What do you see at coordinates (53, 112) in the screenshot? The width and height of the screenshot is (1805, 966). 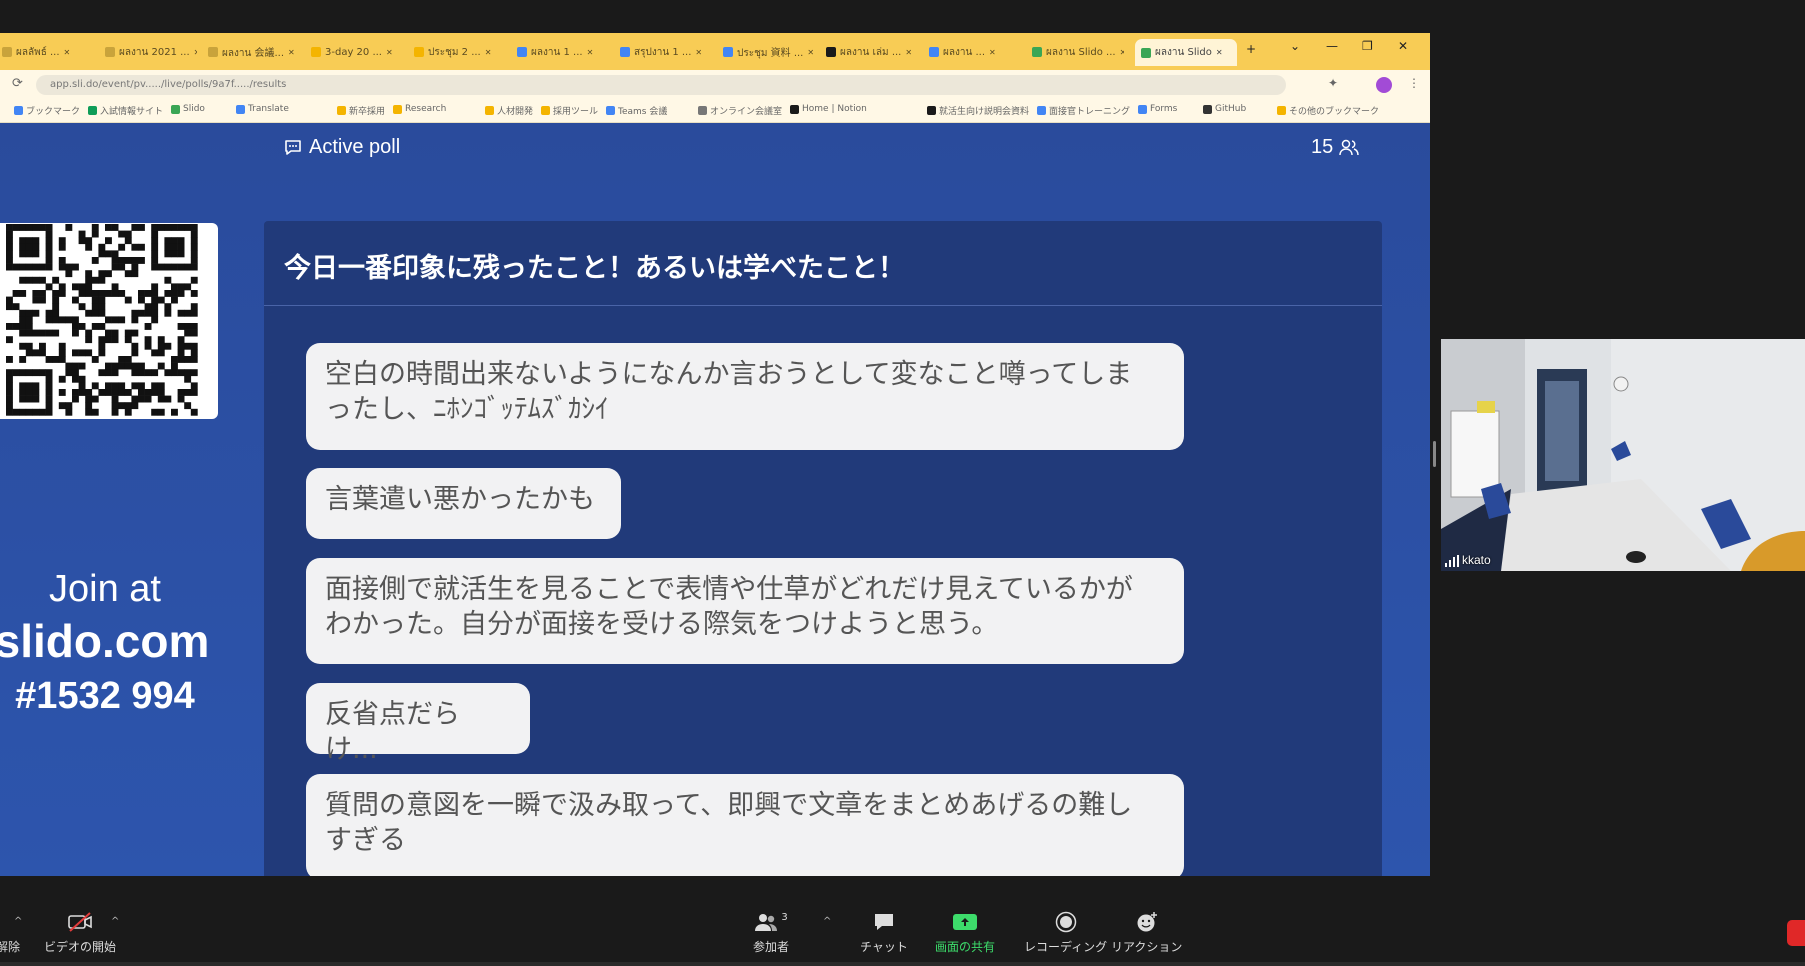 I see `bookmark-label: ブックマーク` at bounding box center [53, 112].